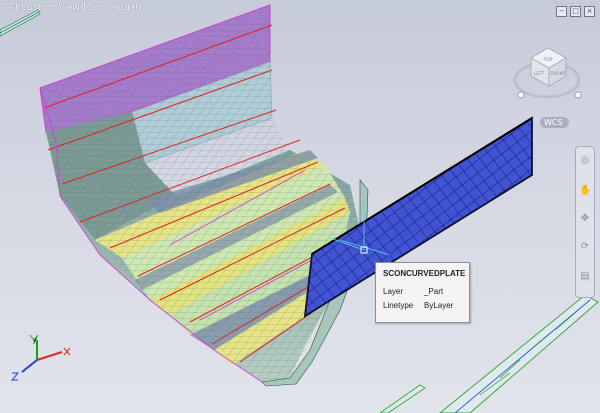 Image resolution: width=600 pixels, height=413 pixels. Describe the element at coordinates (547, 73) in the screenshot. I see `viewcube: TOP LEFT FRONT` at that location.